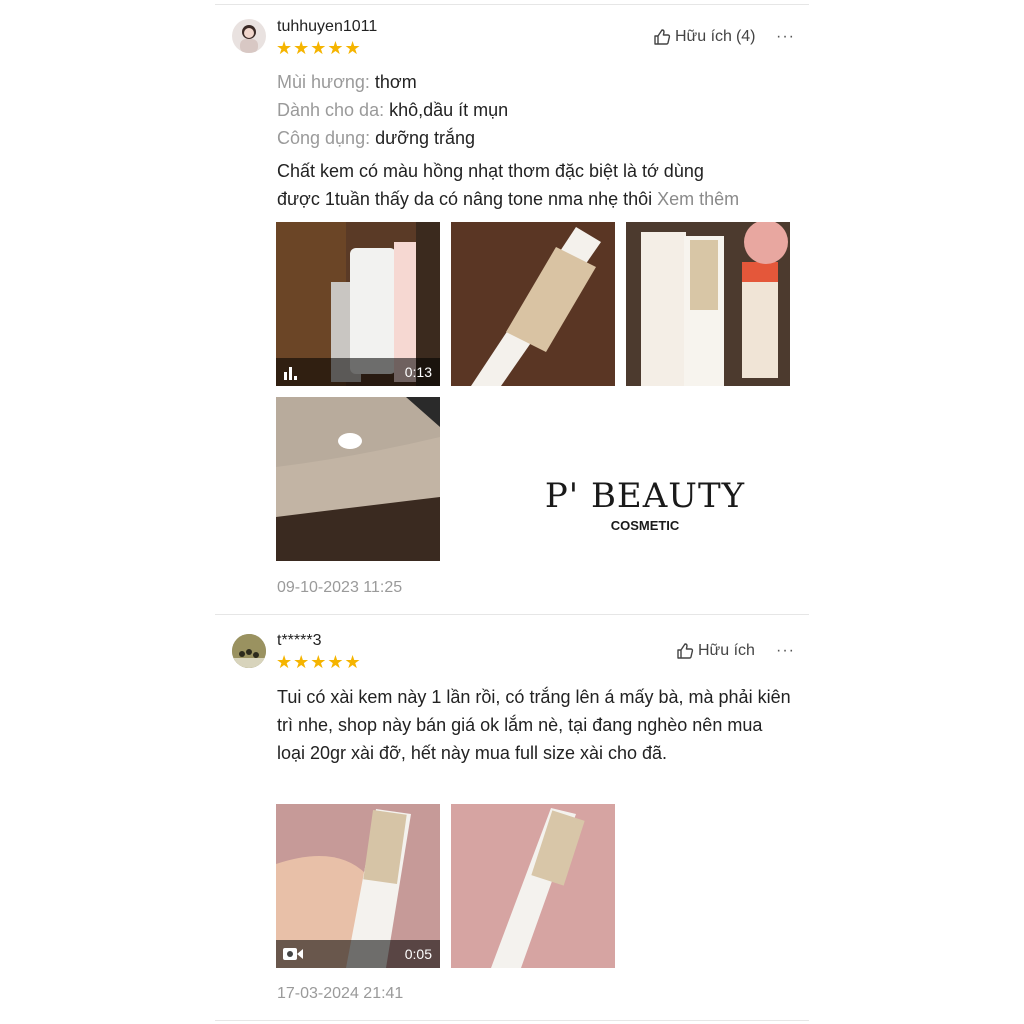 Image resolution: width=1024 pixels, height=1024 pixels. I want to click on see-more-link: Xem thêm, so click(698, 199).